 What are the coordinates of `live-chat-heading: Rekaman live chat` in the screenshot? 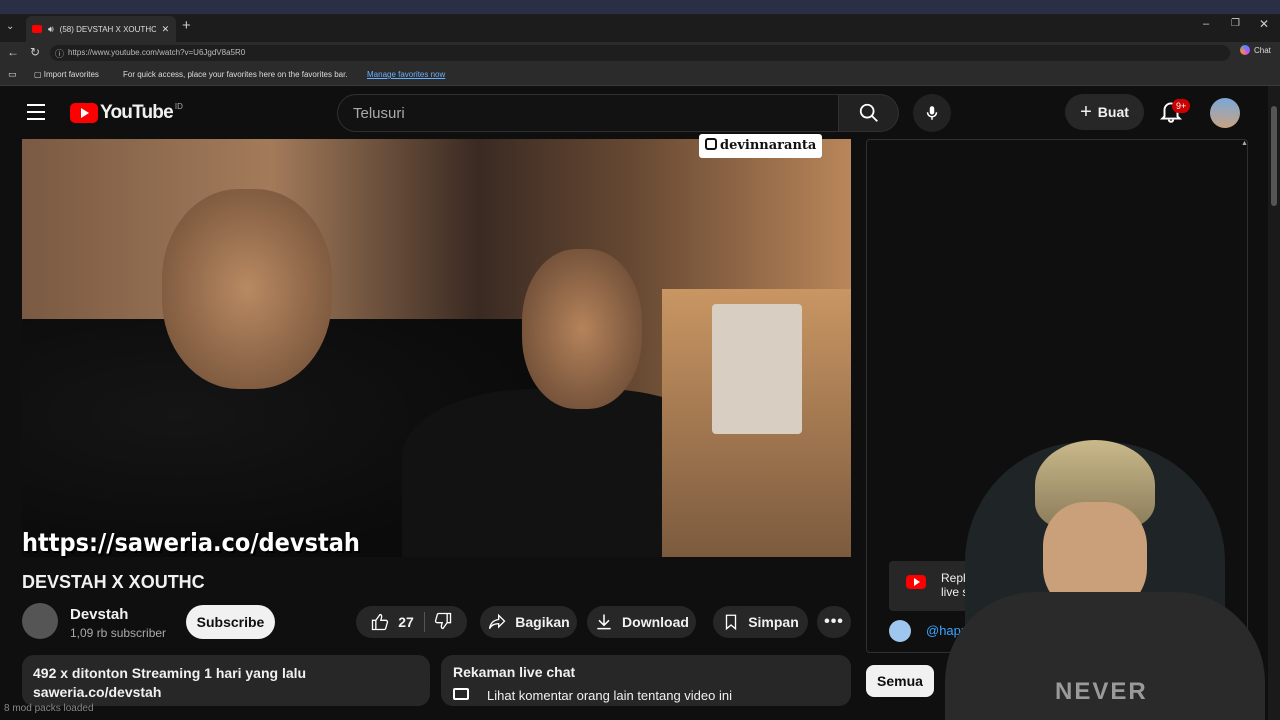 It's located at (514, 672).